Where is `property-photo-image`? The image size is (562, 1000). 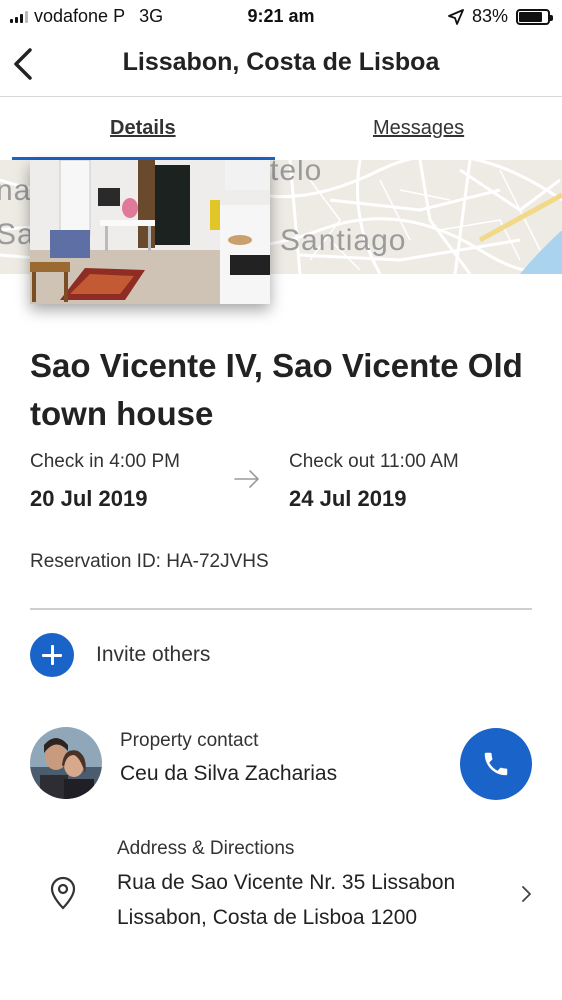
property-photo-image is located at coordinates (150, 232).